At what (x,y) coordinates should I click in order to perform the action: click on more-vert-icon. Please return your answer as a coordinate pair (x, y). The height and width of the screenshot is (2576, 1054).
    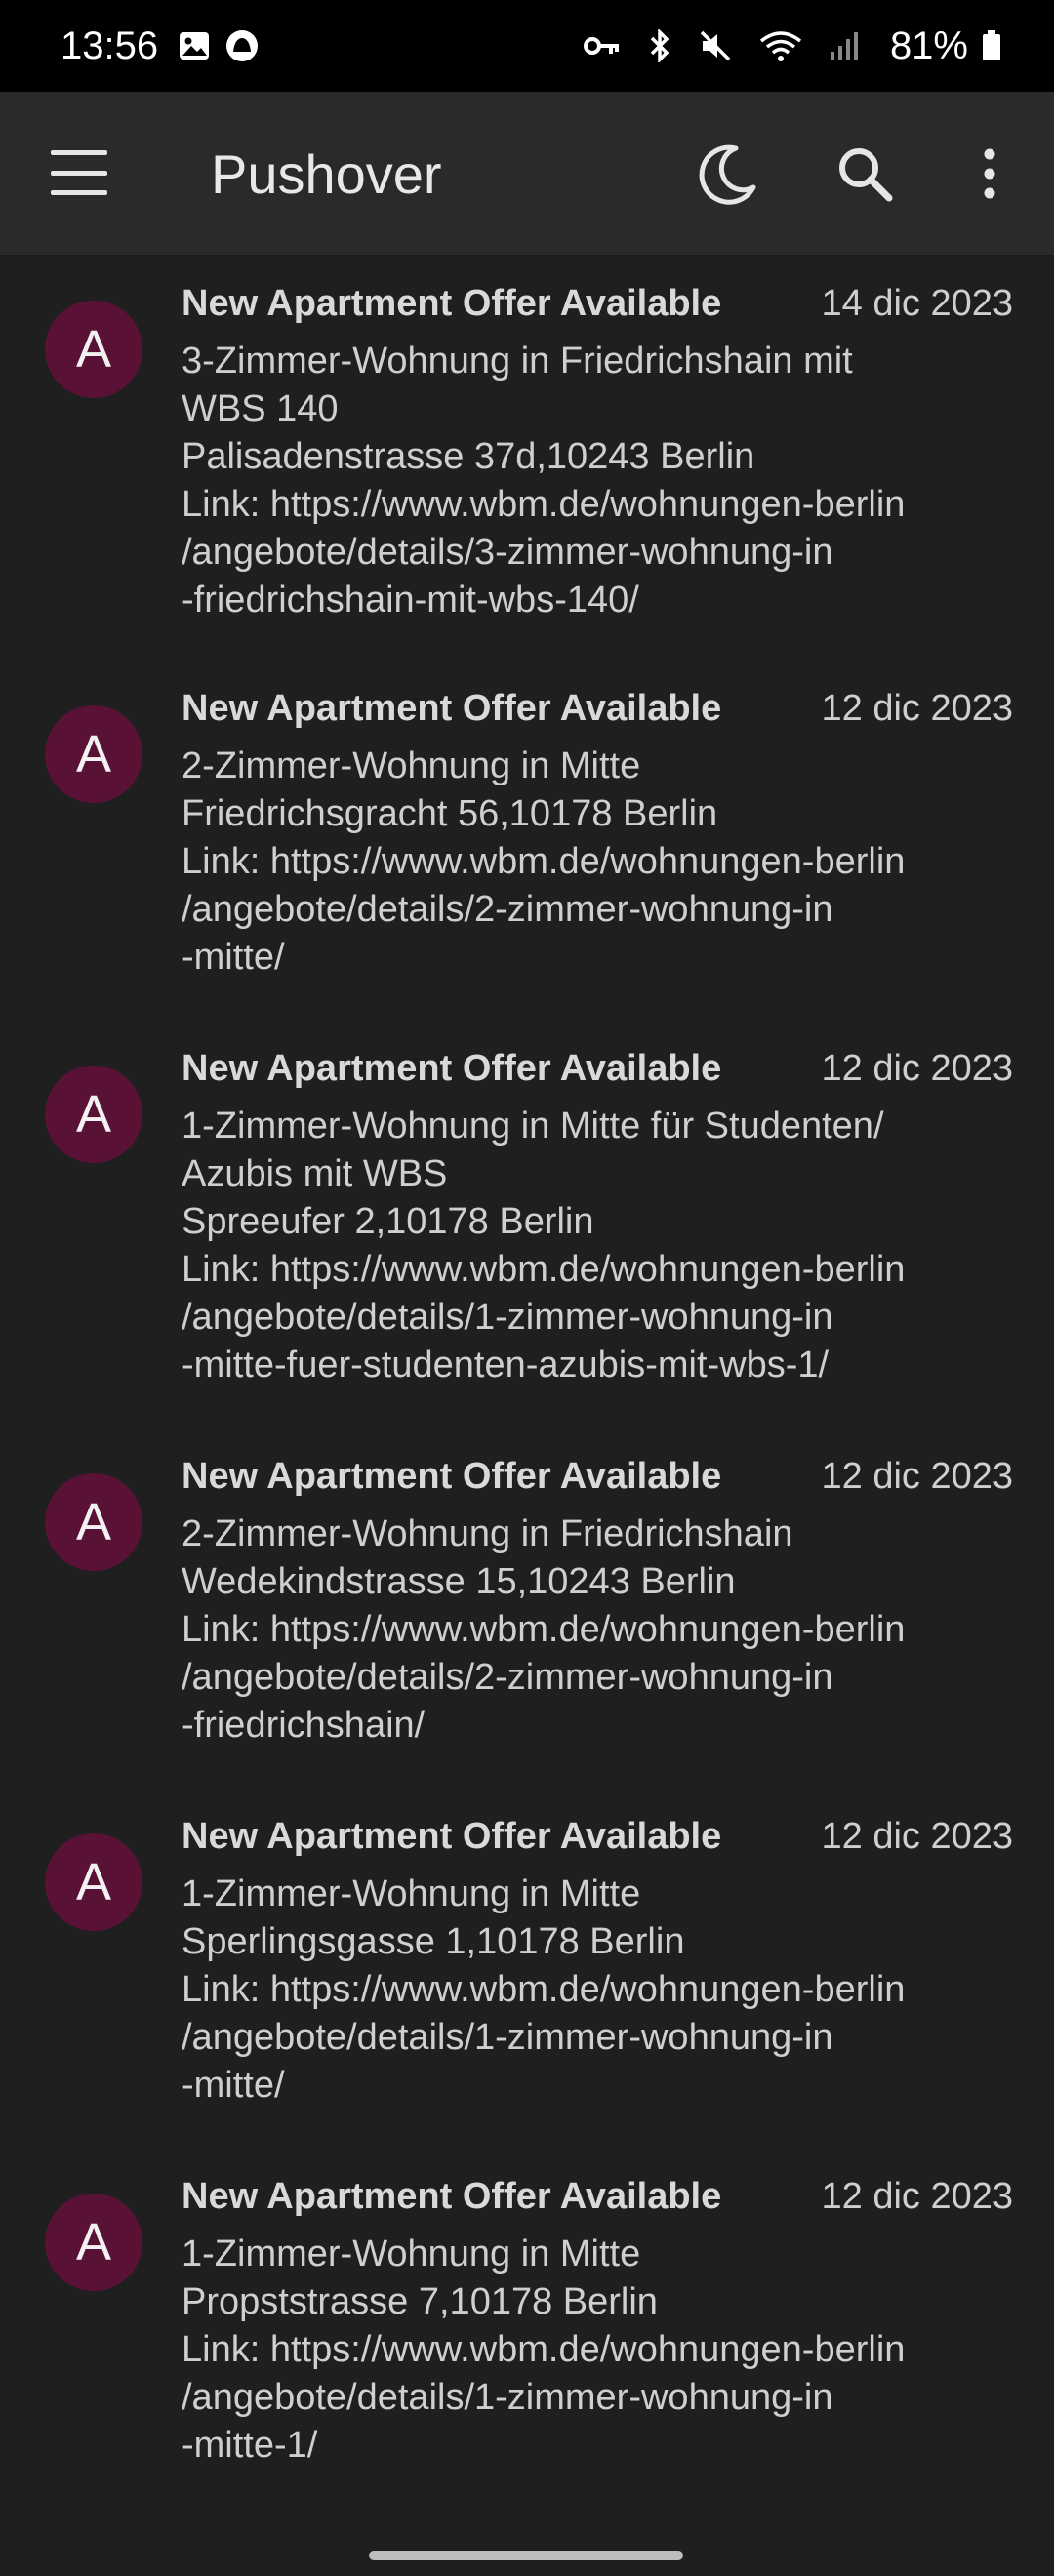
    Looking at the image, I should click on (989, 173).